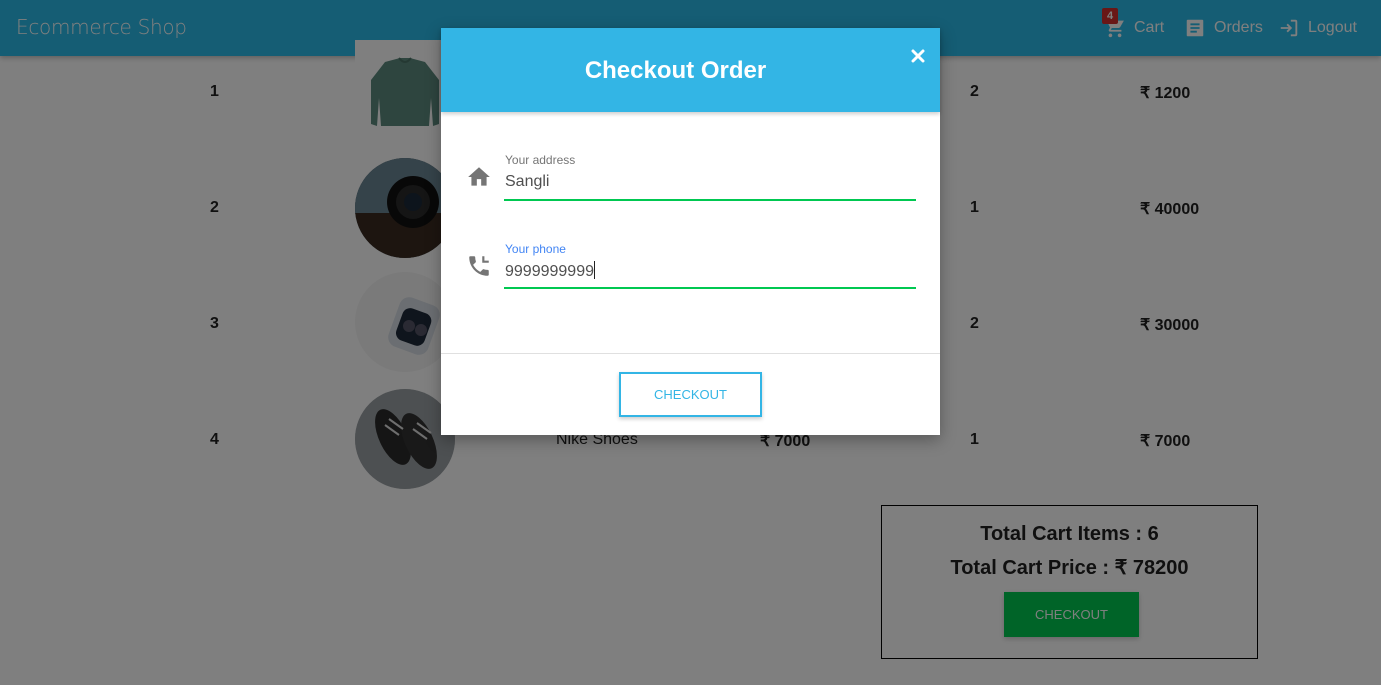 The height and width of the screenshot is (685, 1381). I want to click on modal-header: Checkout Order, so click(690, 70).